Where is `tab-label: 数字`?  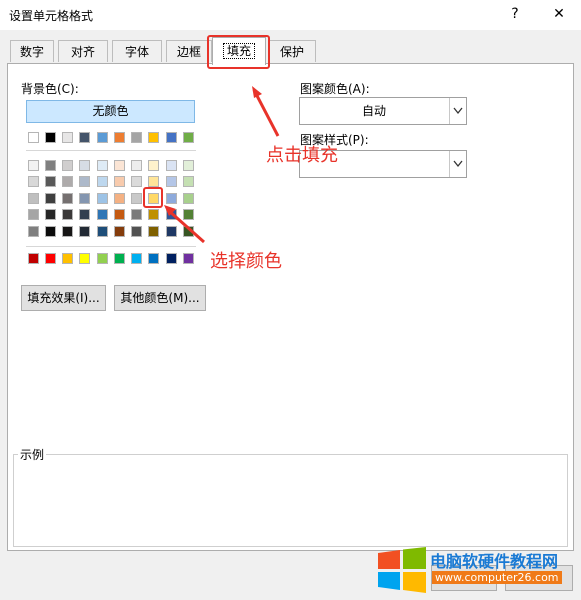
tab-label: 数字 is located at coordinates (31, 52).